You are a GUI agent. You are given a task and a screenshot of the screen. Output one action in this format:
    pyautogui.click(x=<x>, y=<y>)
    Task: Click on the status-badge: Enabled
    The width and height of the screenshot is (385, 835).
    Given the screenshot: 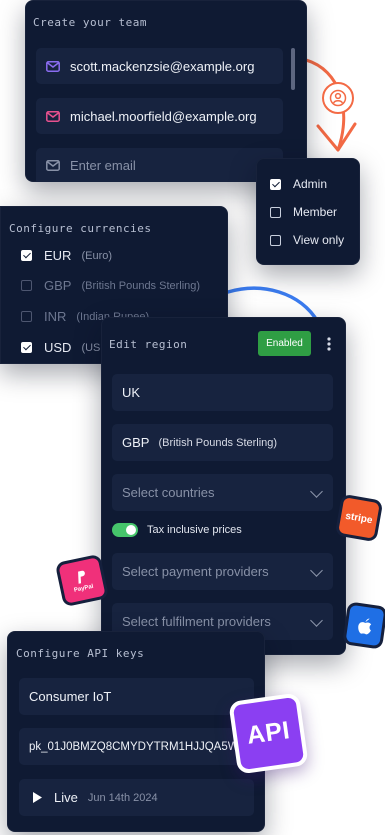 What is the action you would take?
    pyautogui.click(x=284, y=343)
    